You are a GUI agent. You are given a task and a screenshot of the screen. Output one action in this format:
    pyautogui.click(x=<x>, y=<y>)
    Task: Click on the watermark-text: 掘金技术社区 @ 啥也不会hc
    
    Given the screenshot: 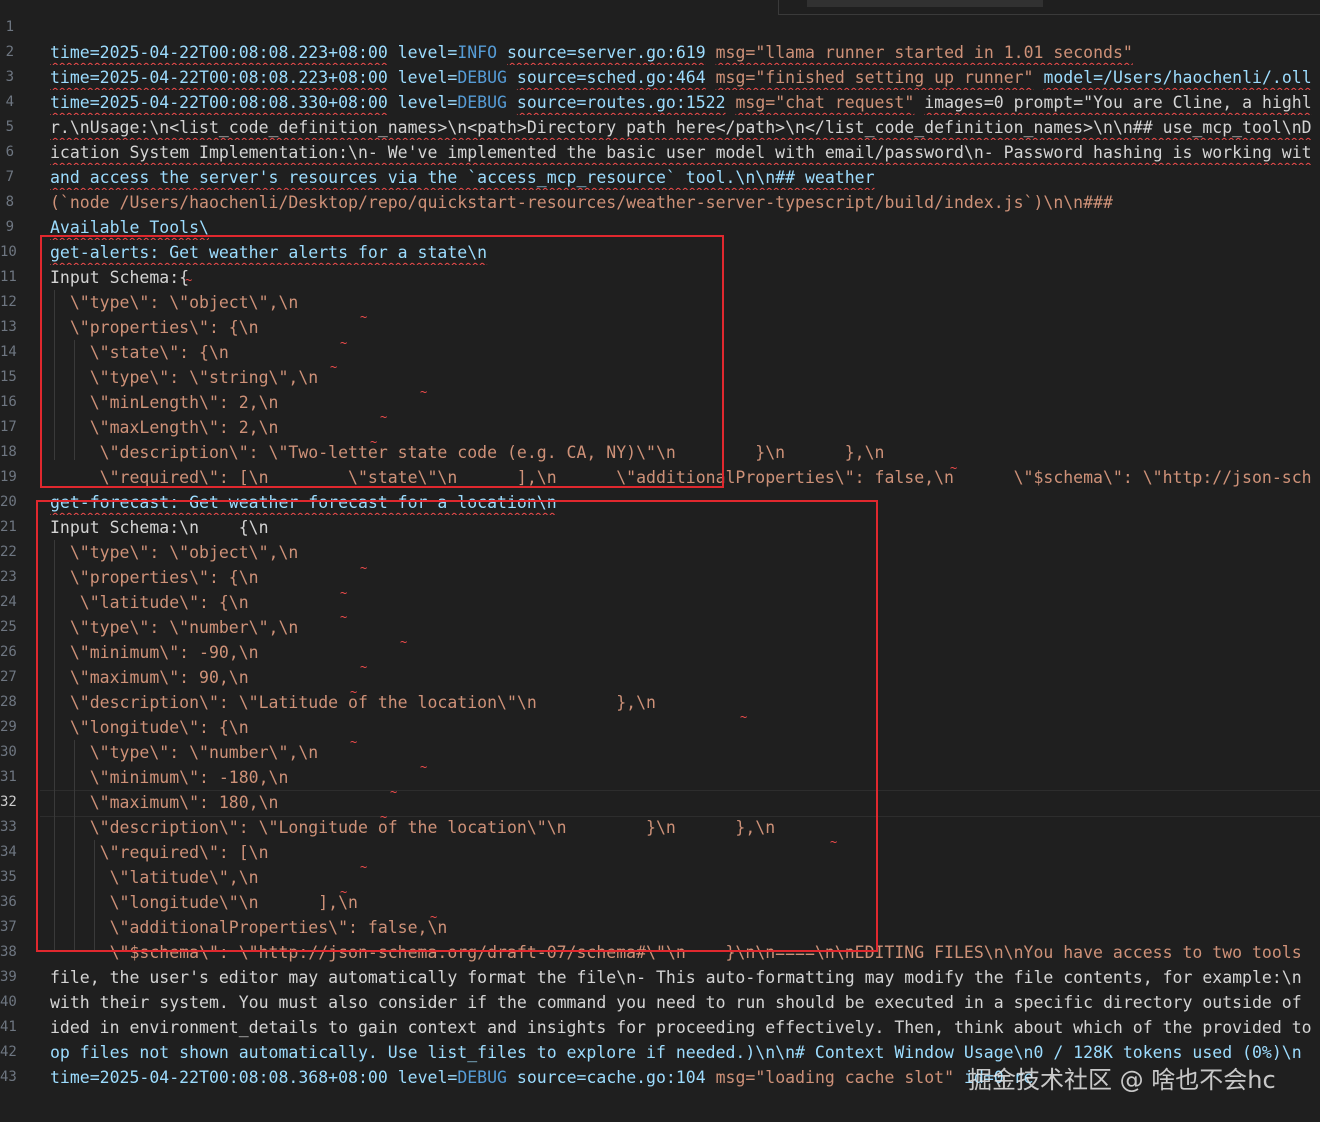 What is the action you would take?
    pyautogui.click(x=1122, y=1080)
    